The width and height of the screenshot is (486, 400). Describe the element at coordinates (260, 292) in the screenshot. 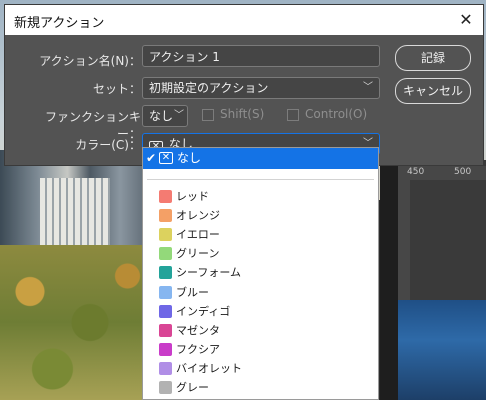

I see `color-option: ブルー` at that location.